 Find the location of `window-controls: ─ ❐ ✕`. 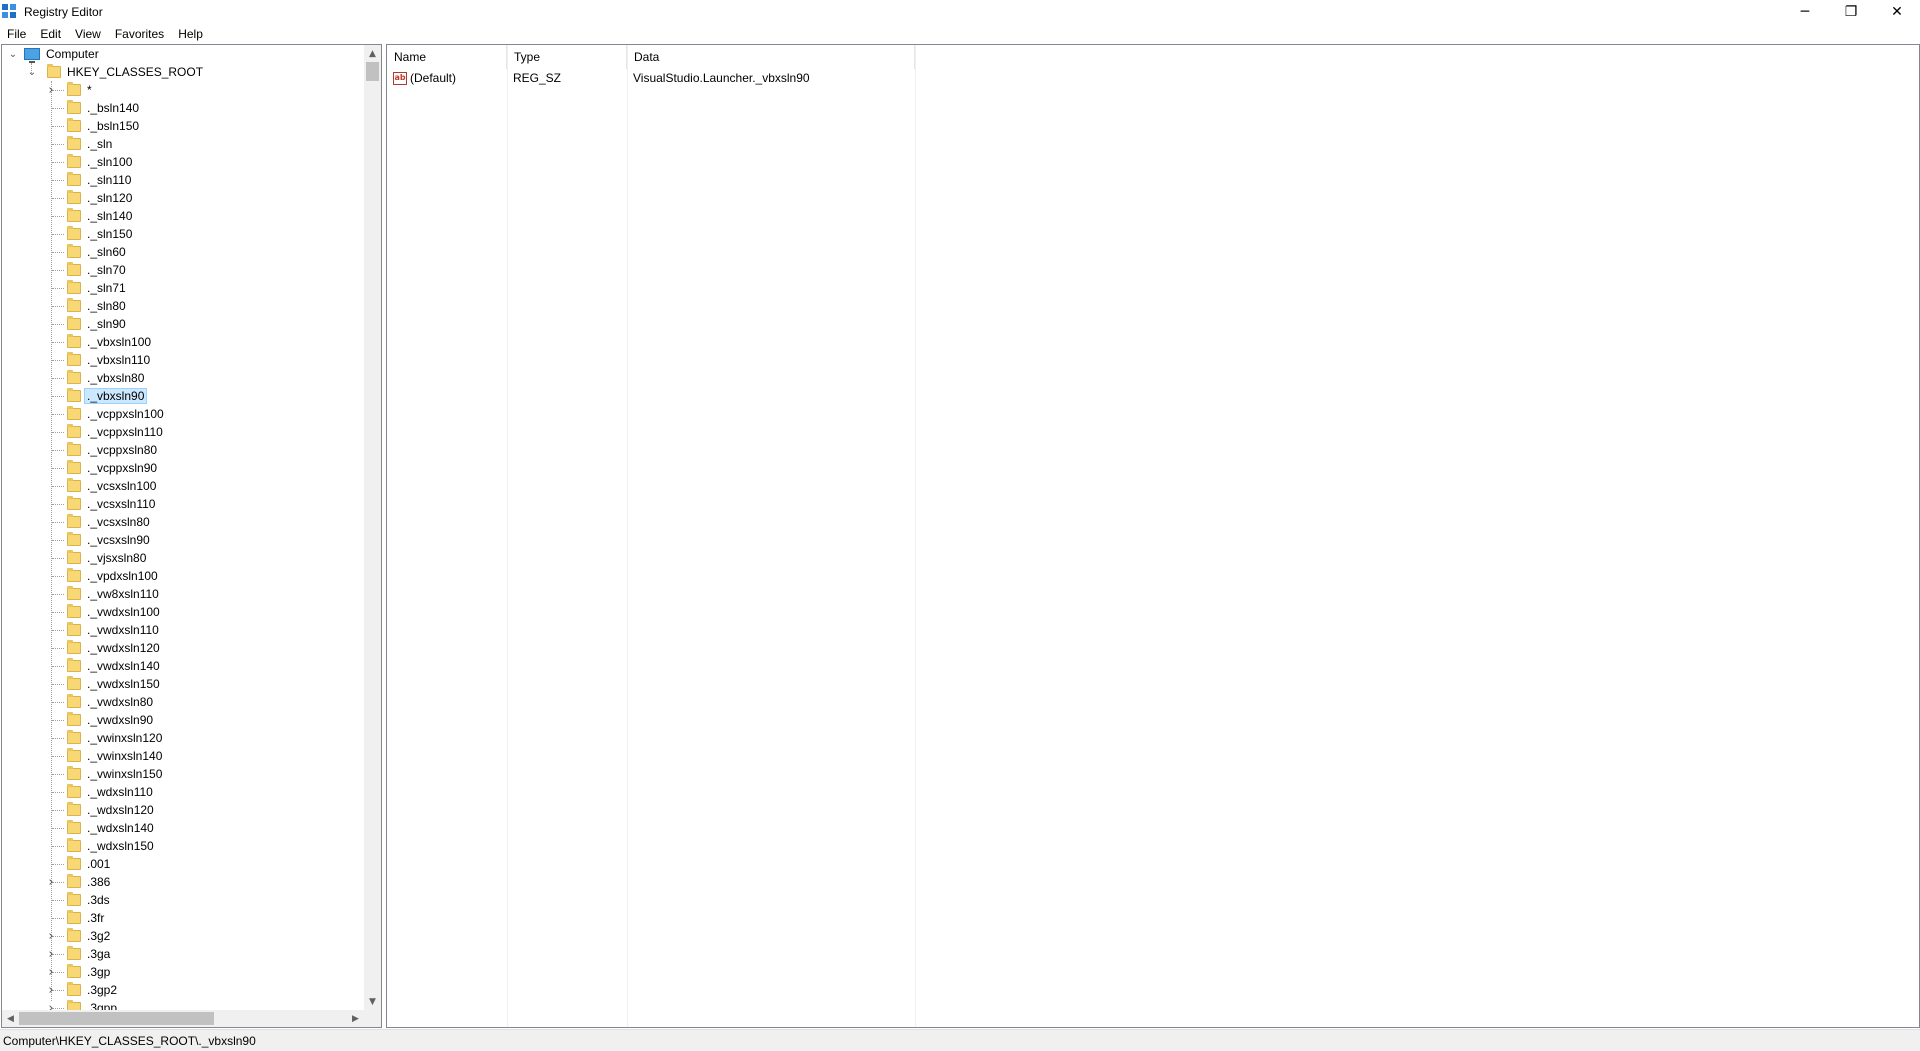

window-controls: ─ ❐ ✕ is located at coordinates (1851, 12).